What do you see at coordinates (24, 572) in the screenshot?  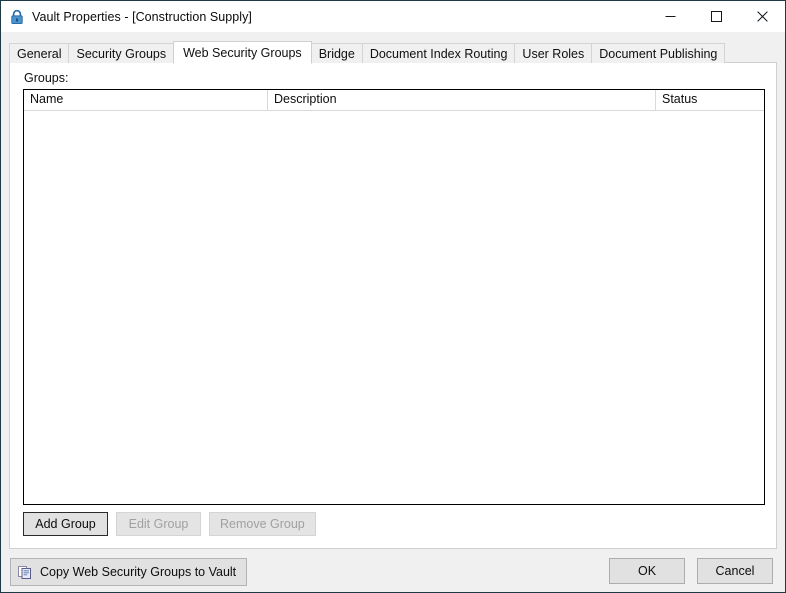 I see `copy-documents-icon` at bounding box center [24, 572].